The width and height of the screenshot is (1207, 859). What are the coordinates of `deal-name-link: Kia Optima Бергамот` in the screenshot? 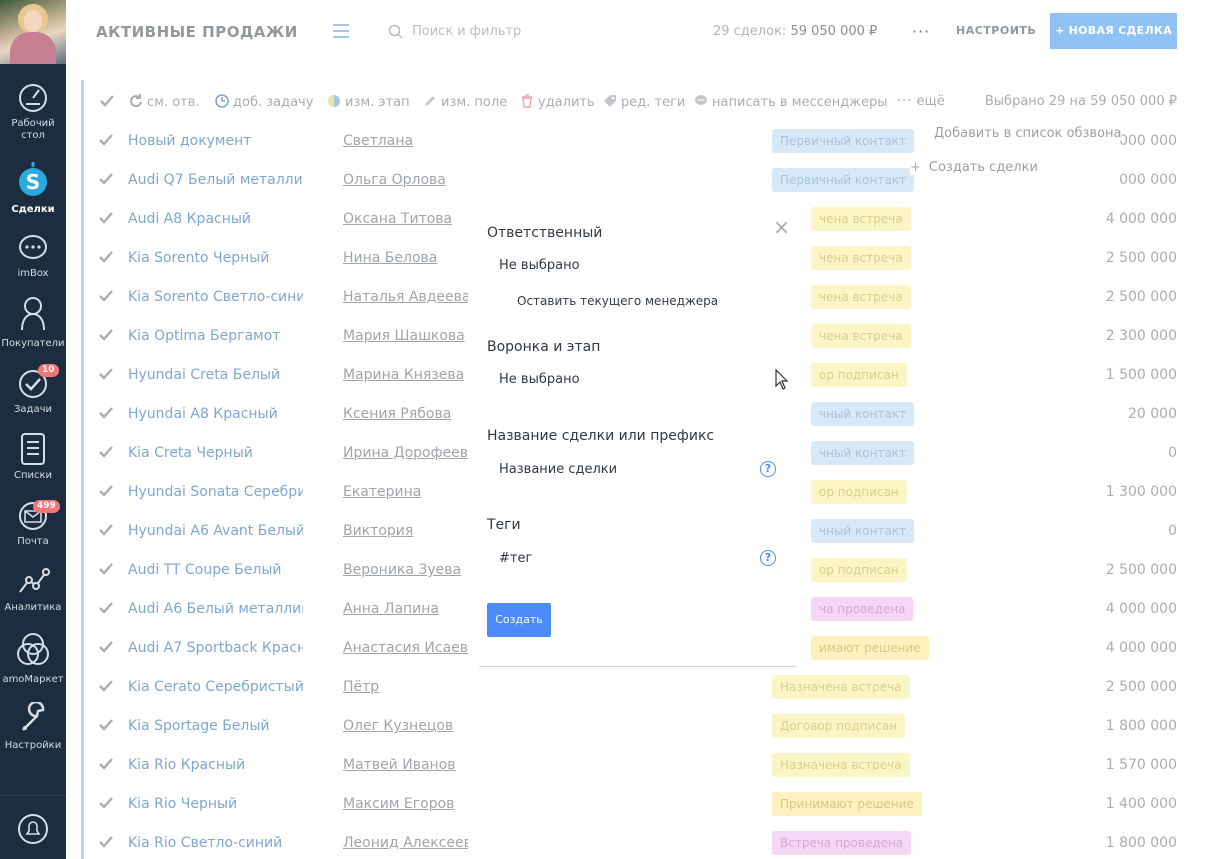 It's located at (215, 336).